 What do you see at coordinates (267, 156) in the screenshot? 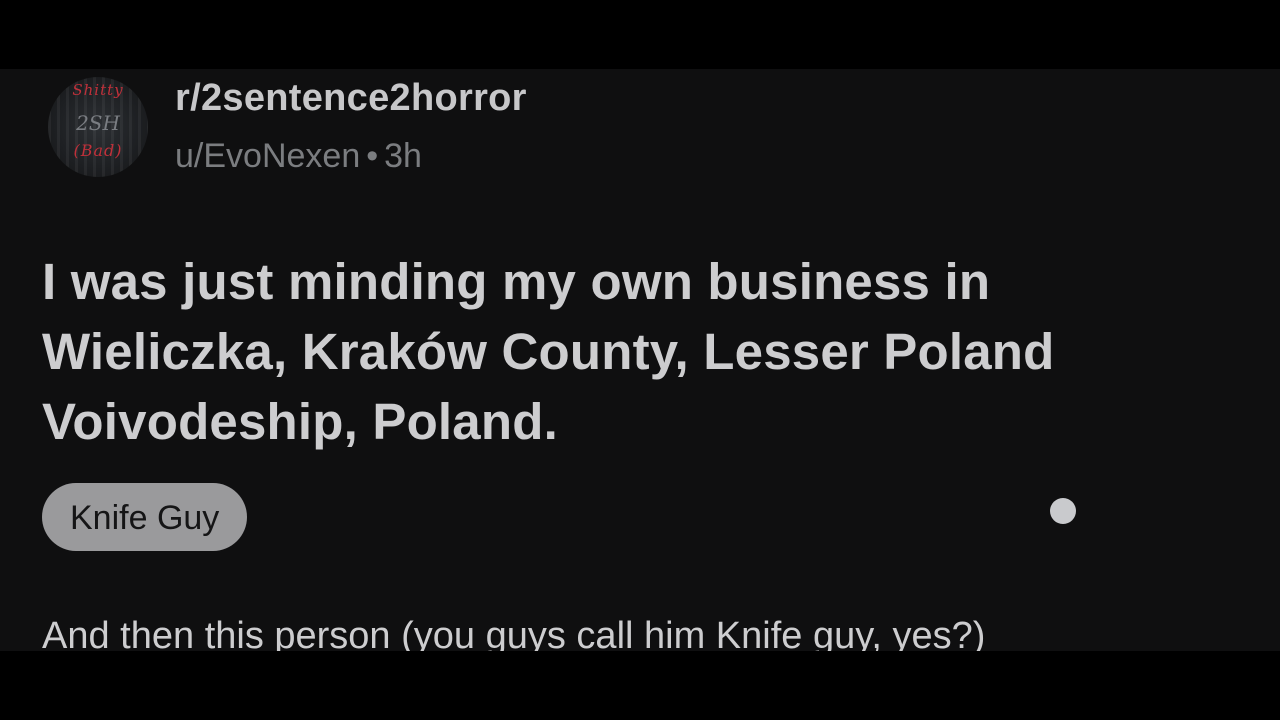
I see `author-link: u/EvoNexen` at bounding box center [267, 156].